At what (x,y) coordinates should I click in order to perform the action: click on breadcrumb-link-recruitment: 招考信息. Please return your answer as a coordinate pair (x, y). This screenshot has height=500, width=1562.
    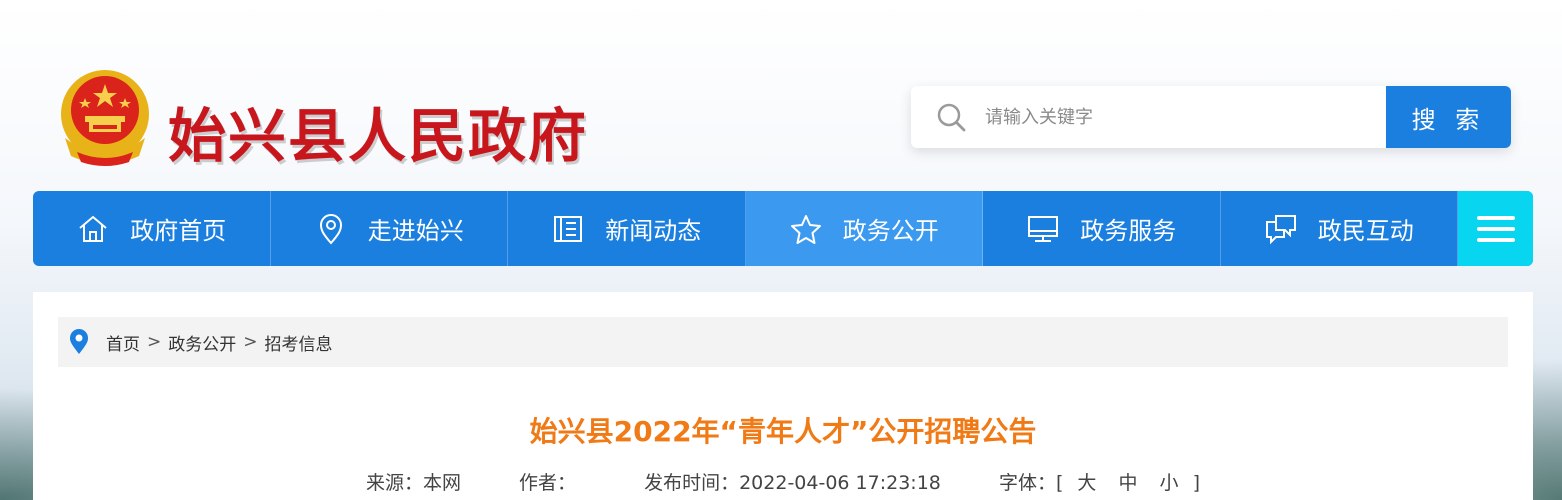
    Looking at the image, I should click on (299, 342).